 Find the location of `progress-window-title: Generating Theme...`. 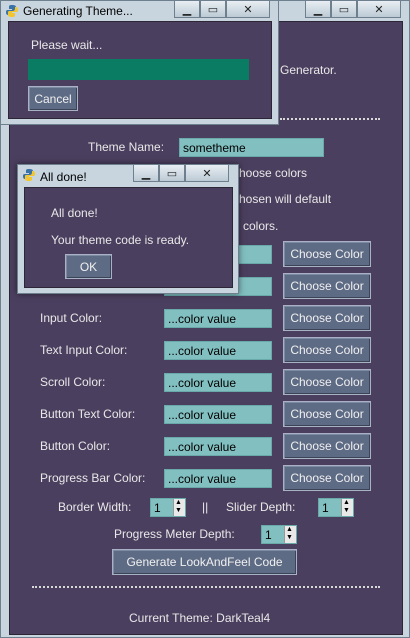

progress-window-title: Generating Theme... is located at coordinates (78, 11).